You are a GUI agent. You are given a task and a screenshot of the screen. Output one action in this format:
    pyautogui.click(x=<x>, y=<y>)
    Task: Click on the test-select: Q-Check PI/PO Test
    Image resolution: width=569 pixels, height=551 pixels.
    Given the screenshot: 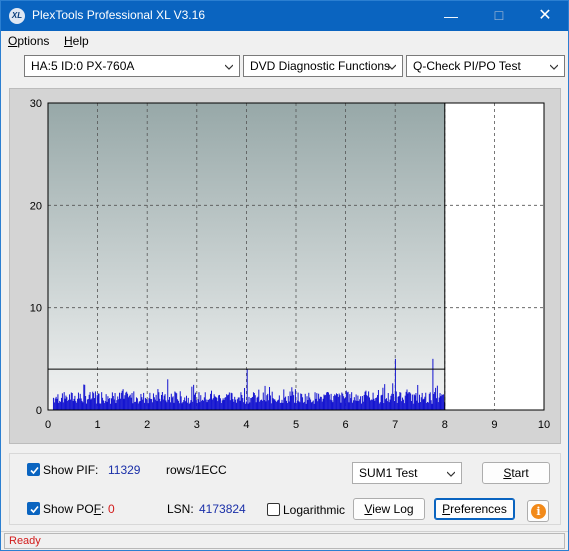 What is the action you would take?
    pyautogui.click(x=485, y=66)
    